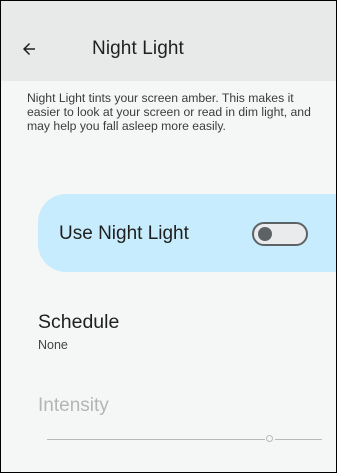 The image size is (337, 473). I want to click on switch-thumb, so click(265, 234).